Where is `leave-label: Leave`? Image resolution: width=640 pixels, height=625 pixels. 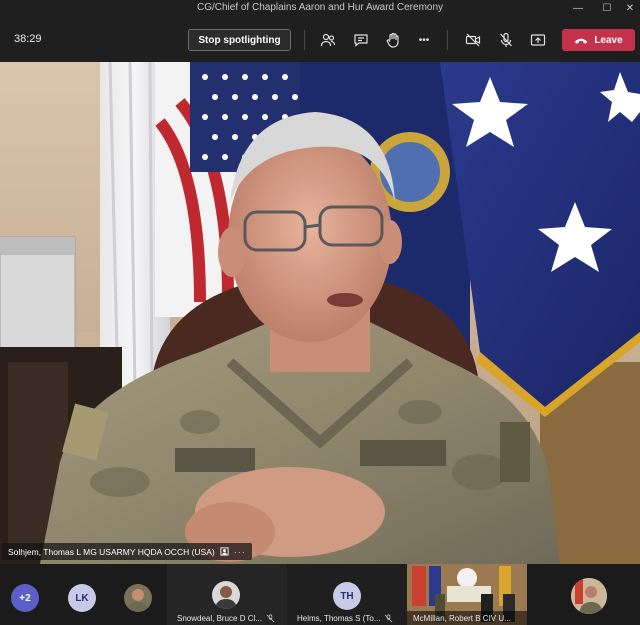 leave-label: Leave is located at coordinates (608, 40).